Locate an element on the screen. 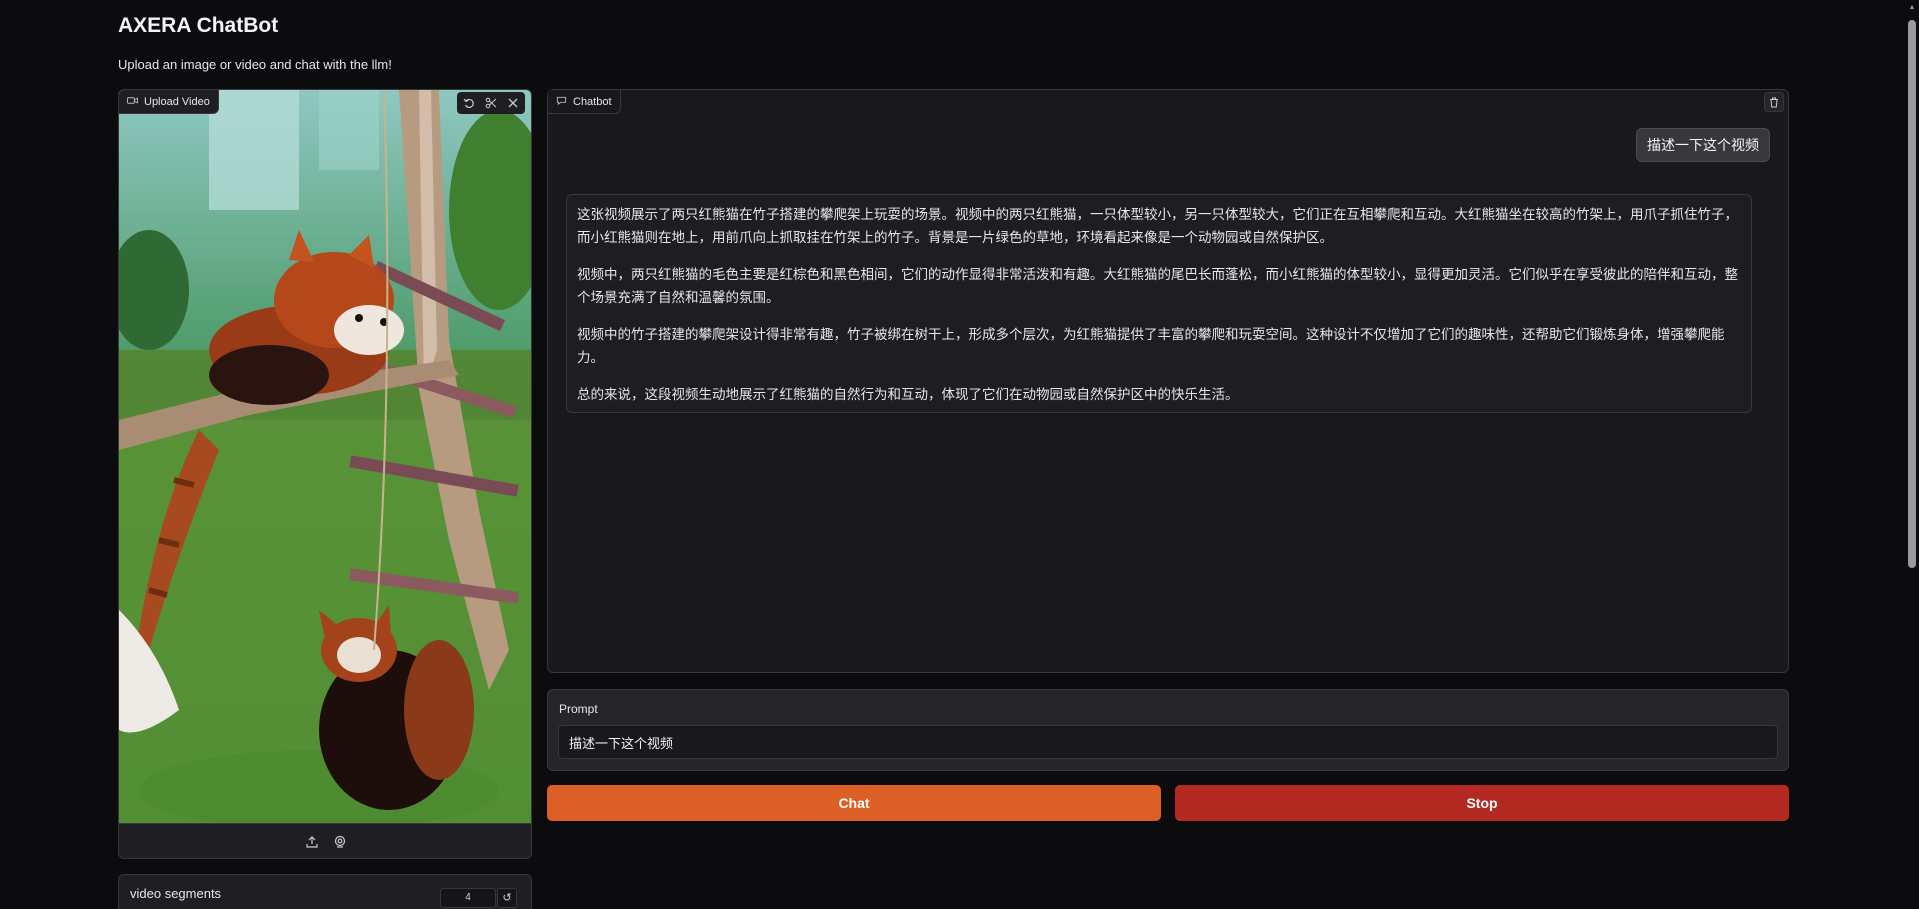 Image resolution: width=1919 pixels, height=909 pixels. scissors-icon is located at coordinates (491, 103).